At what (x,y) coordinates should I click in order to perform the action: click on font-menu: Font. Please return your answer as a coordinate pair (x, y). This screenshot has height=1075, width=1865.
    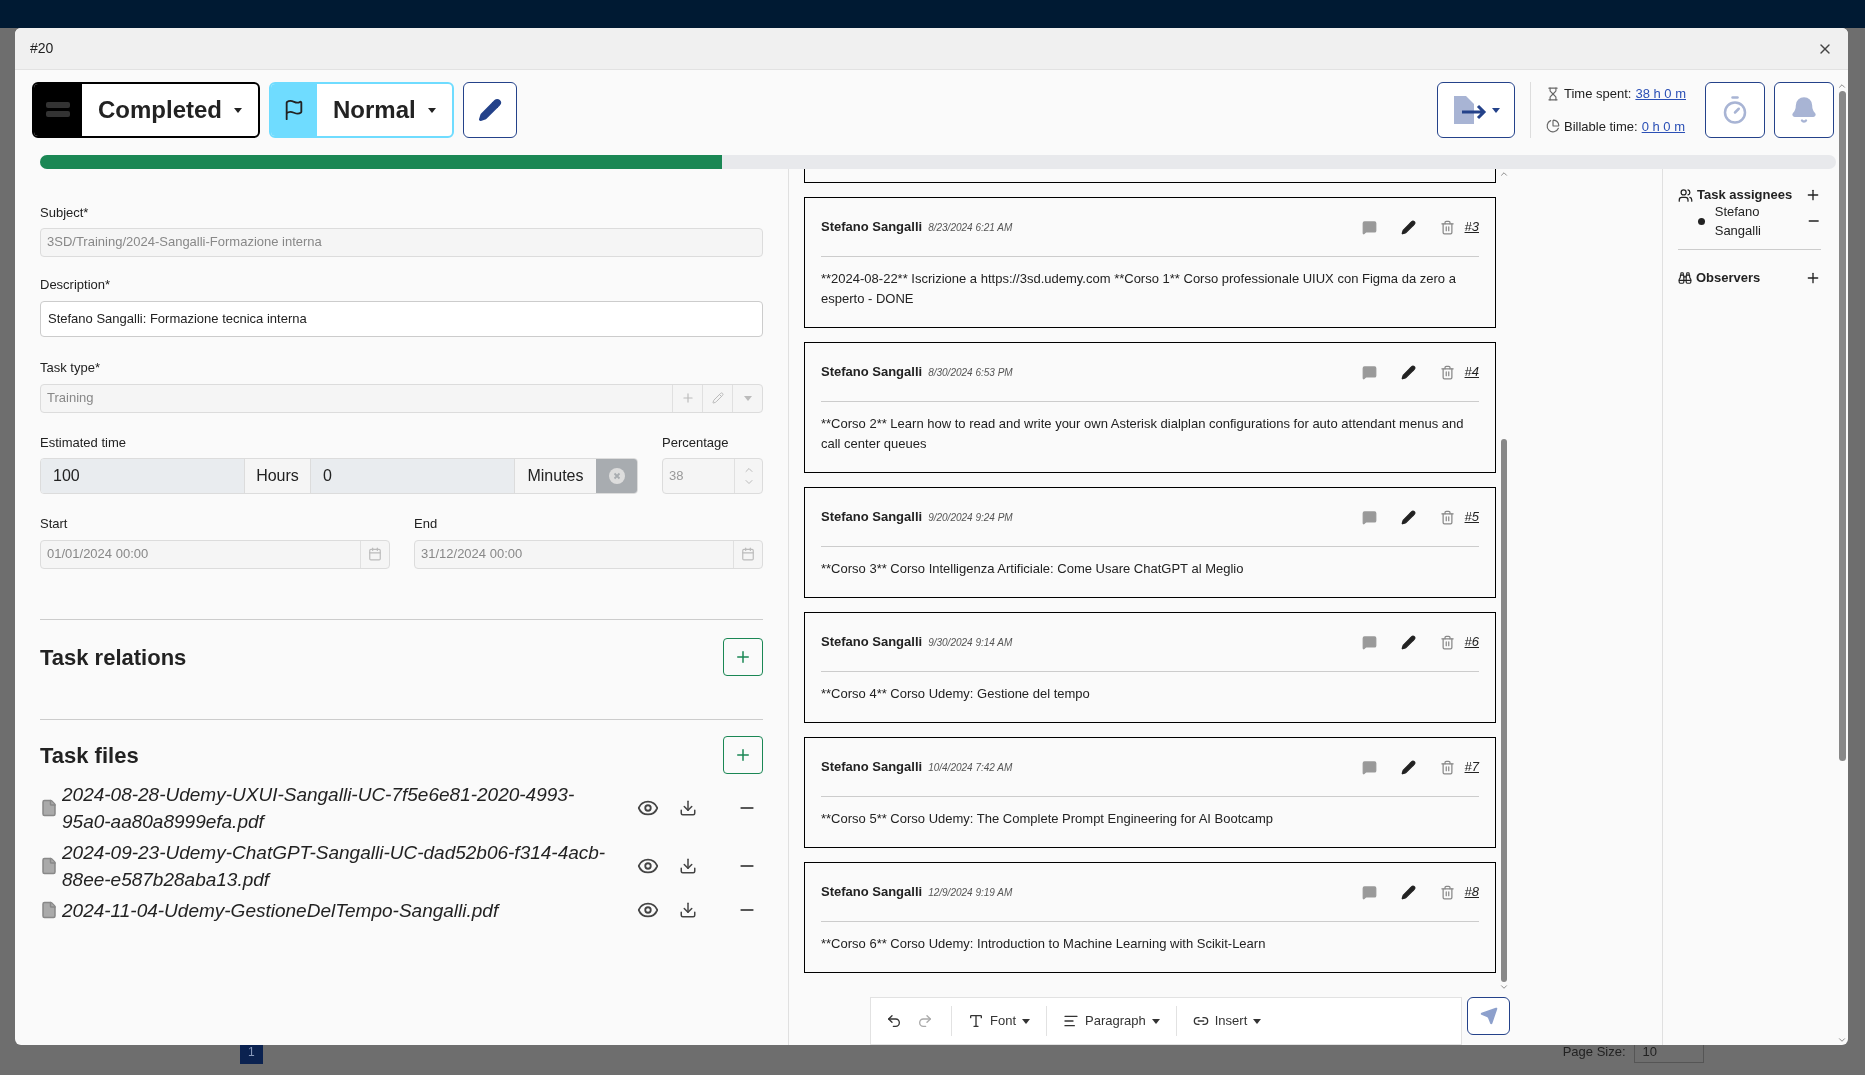
    Looking at the image, I should click on (999, 1021).